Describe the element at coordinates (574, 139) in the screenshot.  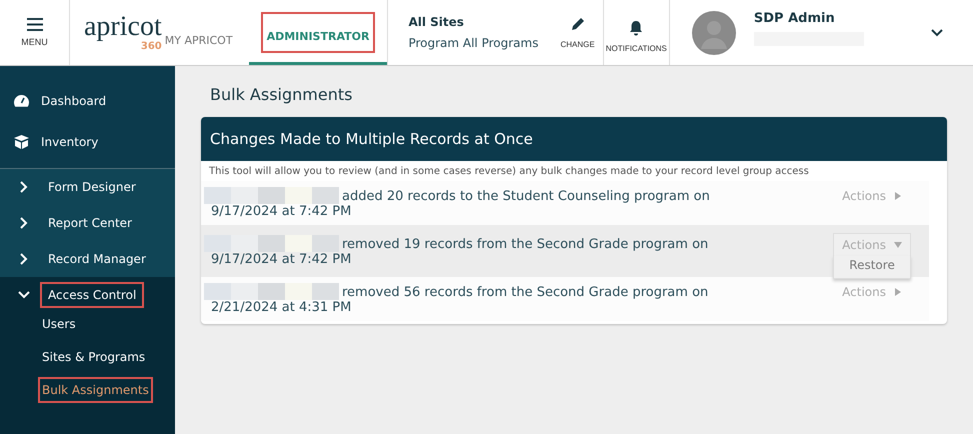
I see `card-title: Changes Made to Multiple Records at Once` at that location.